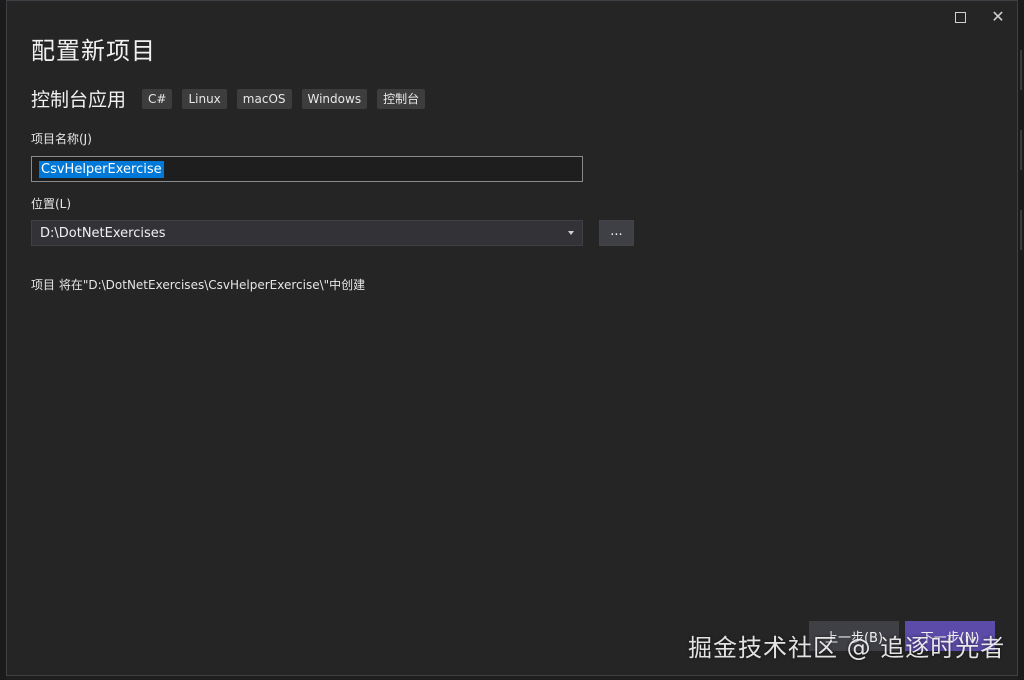 The height and width of the screenshot is (680, 1024). I want to click on close-icon: ✕, so click(998, 16).